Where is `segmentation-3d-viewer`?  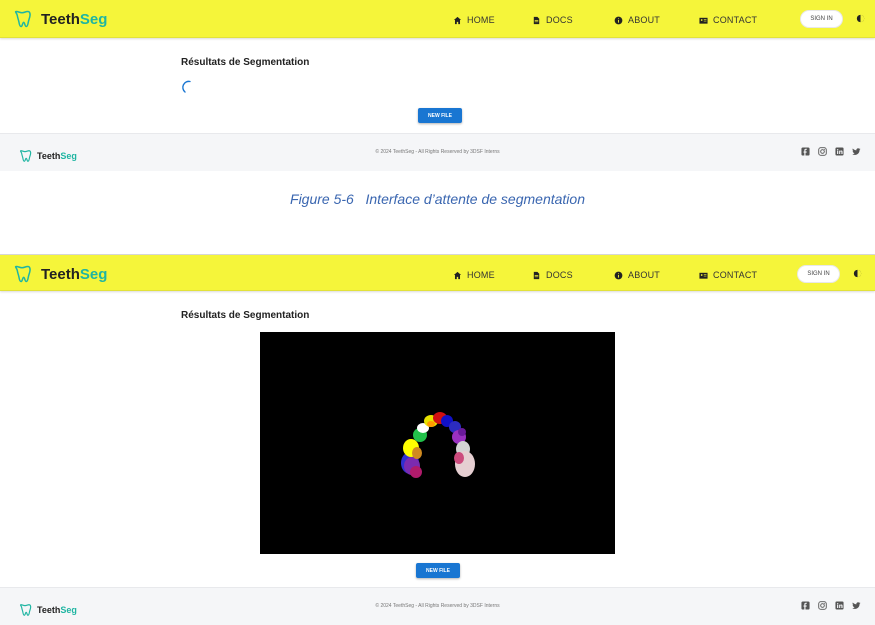 segmentation-3d-viewer is located at coordinates (437, 443).